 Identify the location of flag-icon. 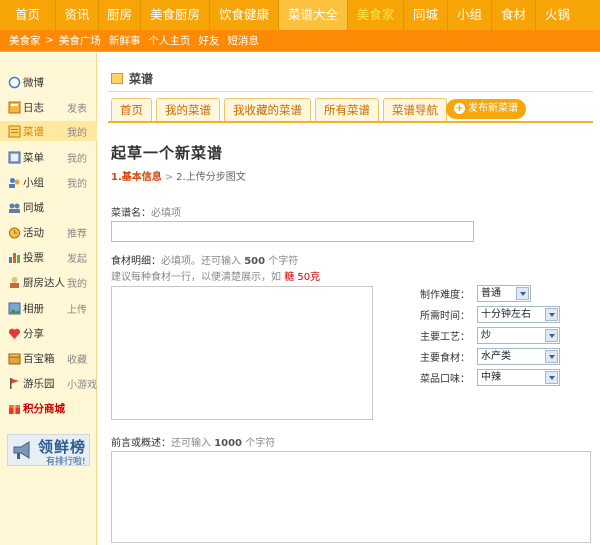
(14, 383).